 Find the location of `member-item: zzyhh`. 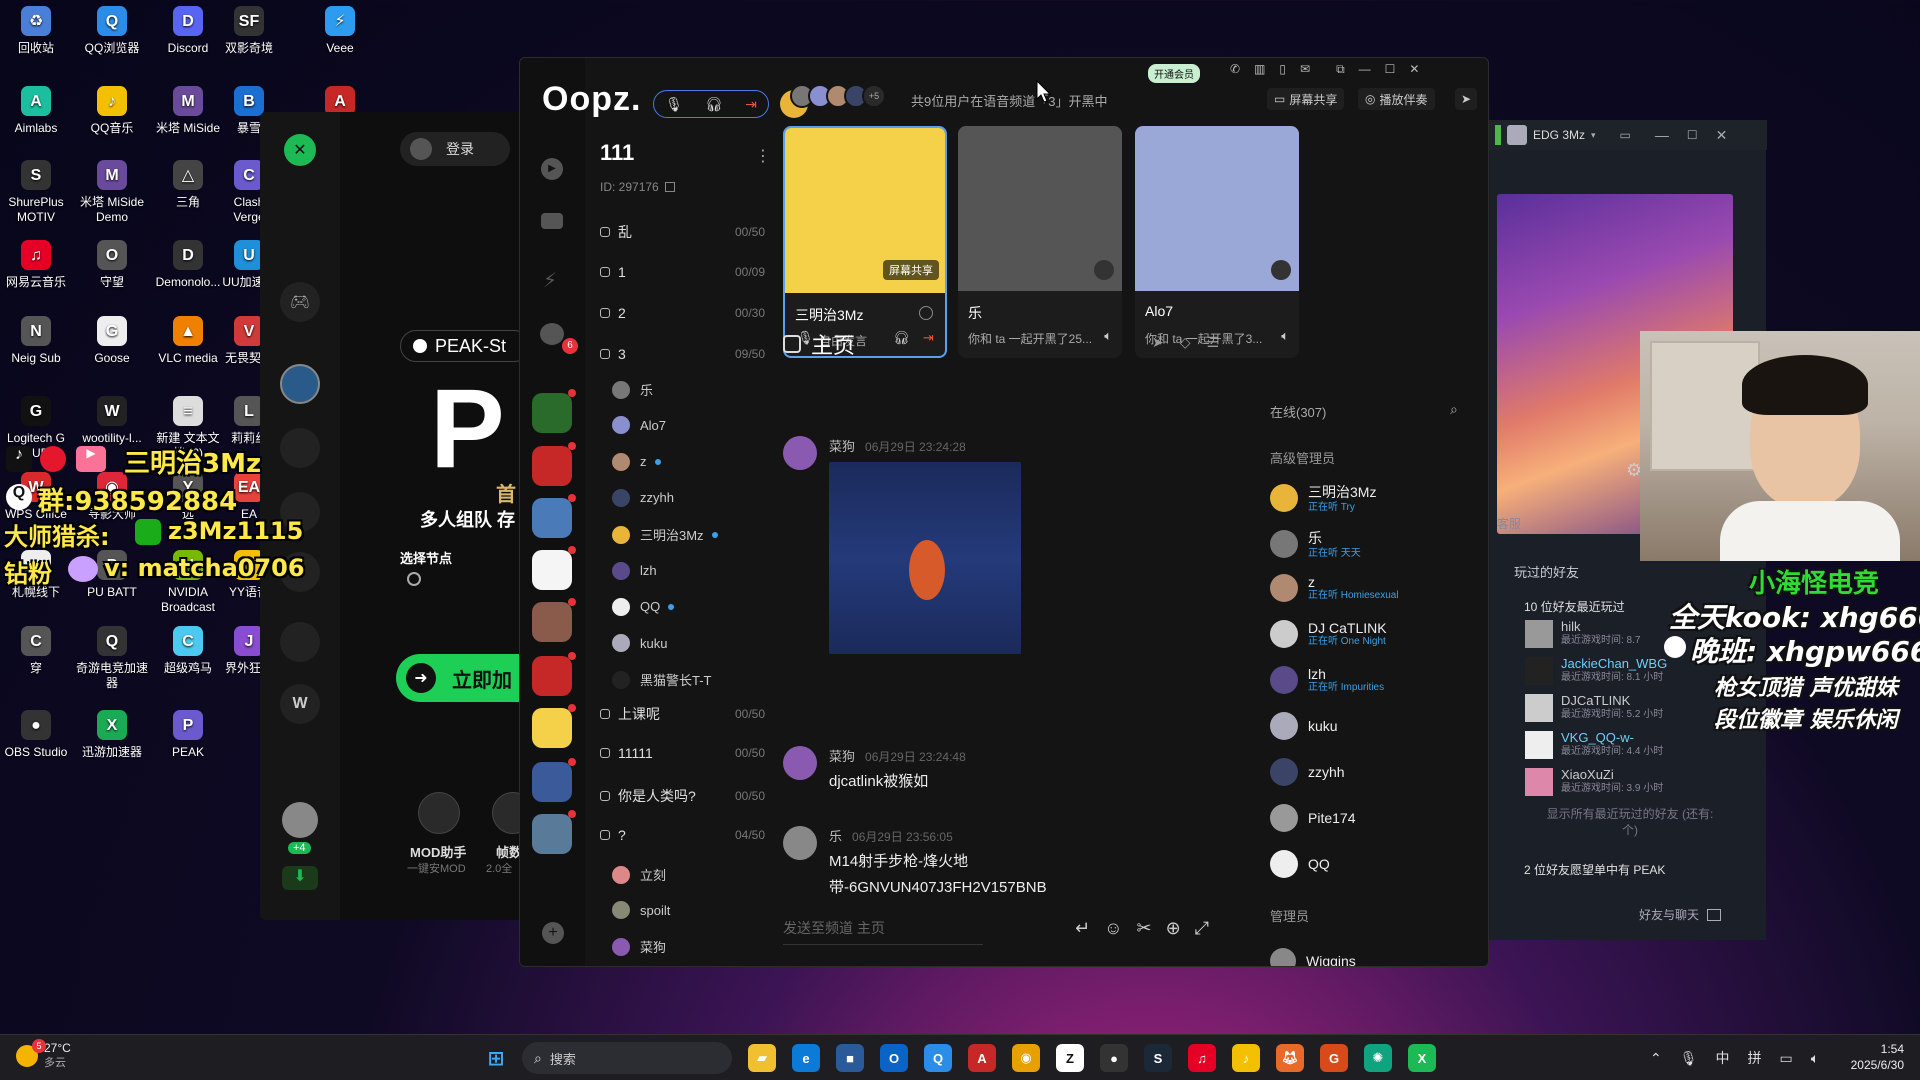

member-item: zzyhh is located at coordinates (1307, 772).